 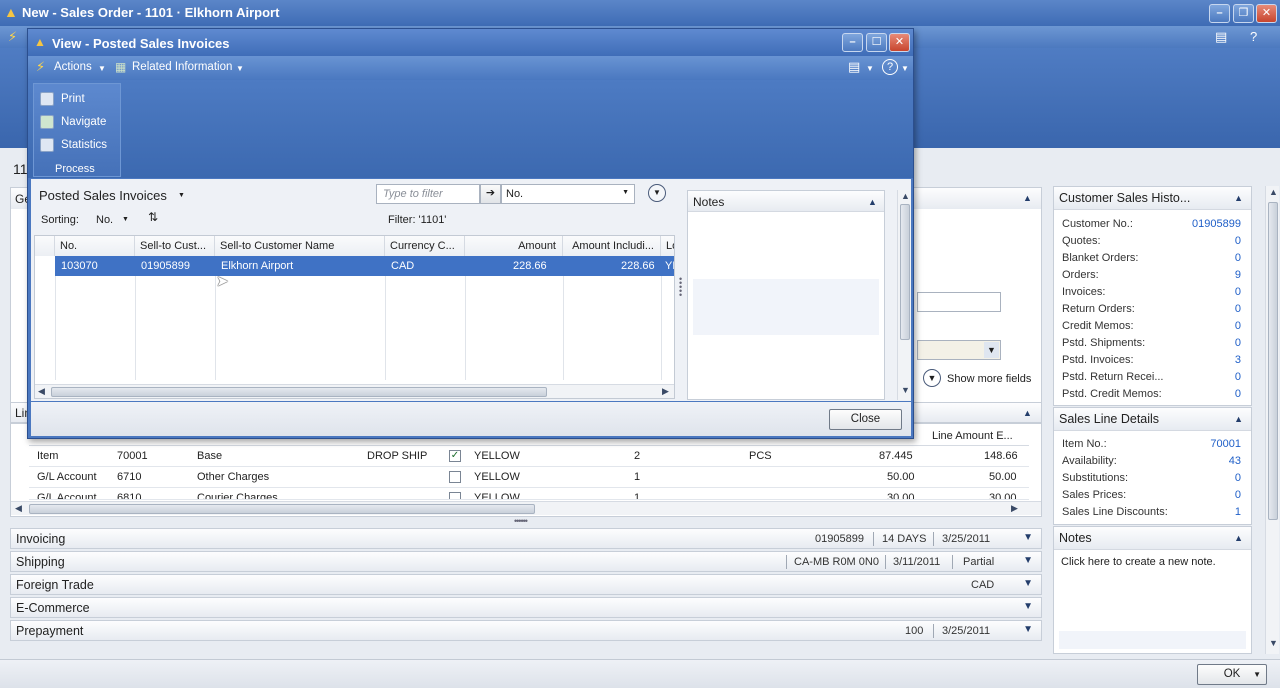 What do you see at coordinates (526, 630) in the screenshot?
I see `prepayment-fasttab: Prepayment 100 3/25/2011 ▼` at bounding box center [526, 630].